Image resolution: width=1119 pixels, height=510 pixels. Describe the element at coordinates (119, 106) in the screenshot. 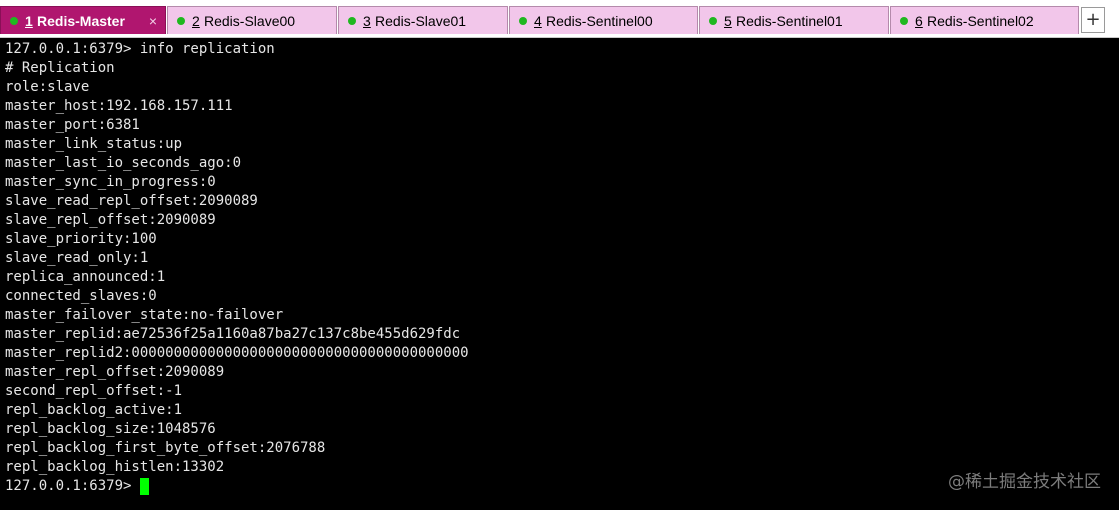

I see `terminal-line: master_host:192.168.157.111` at that location.